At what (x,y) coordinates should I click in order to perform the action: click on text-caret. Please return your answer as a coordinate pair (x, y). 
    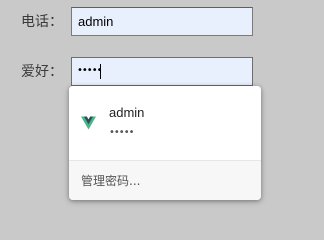
    Looking at the image, I should click on (100, 71).